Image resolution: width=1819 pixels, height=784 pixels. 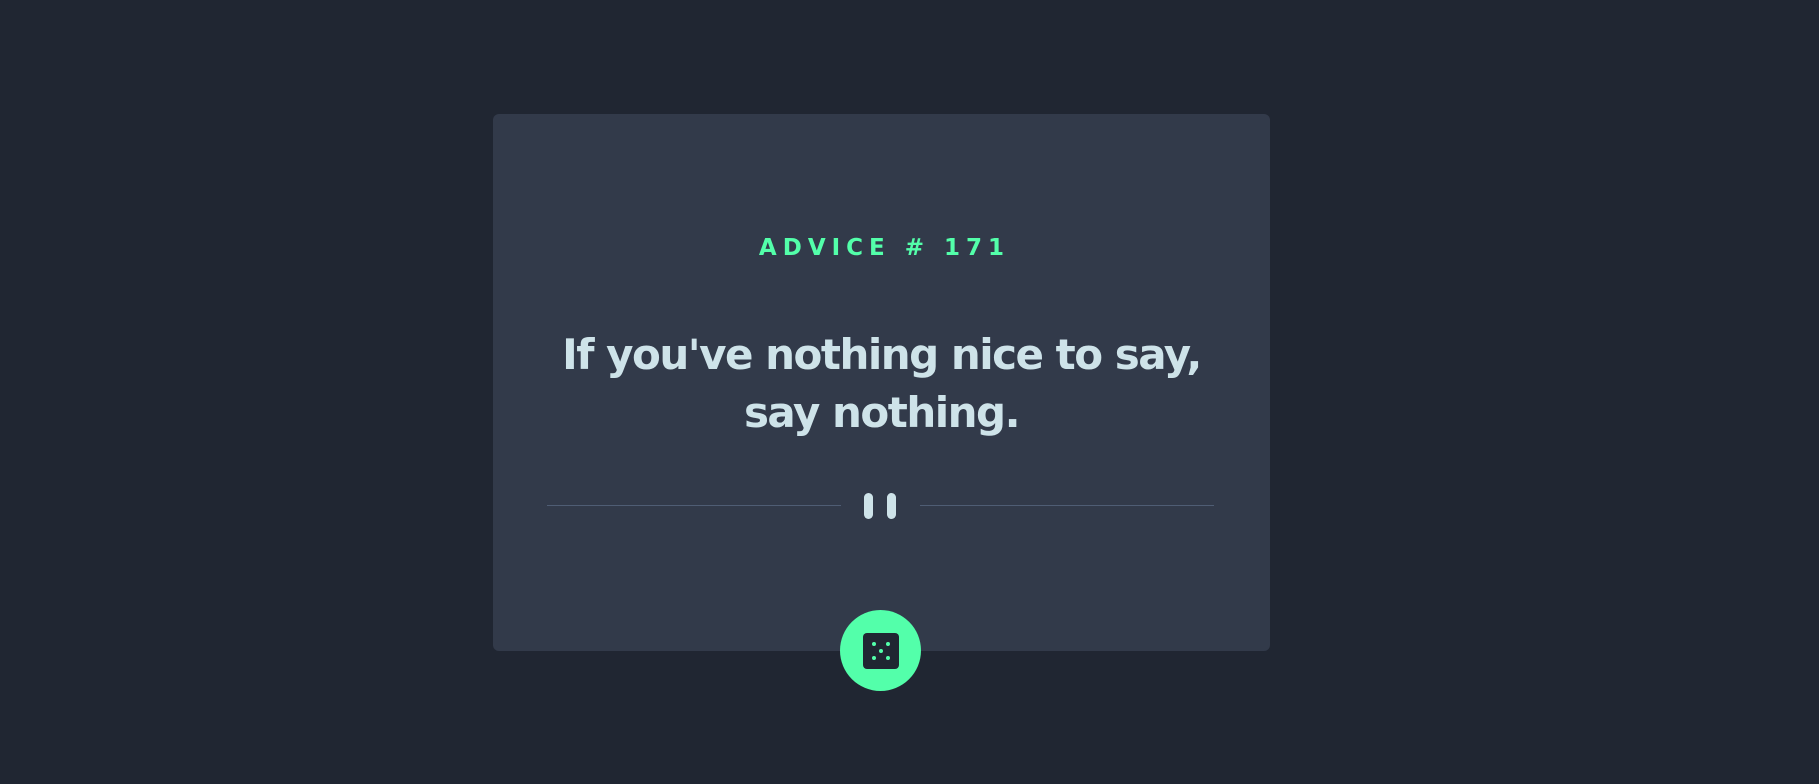 I want to click on generate-advice-button, so click(x=880, y=650).